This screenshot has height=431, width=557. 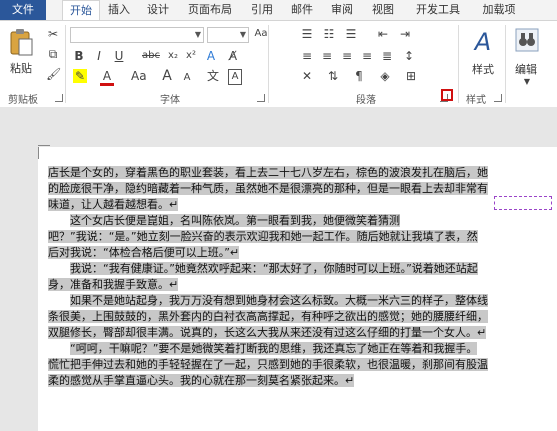 What do you see at coordinates (267, 332) in the screenshot?
I see `text-line: 双腿修长，臀部却很丰满。说真的，长这么大我从来还没有过这么仔细的打量一个女人。↵` at bounding box center [267, 332].